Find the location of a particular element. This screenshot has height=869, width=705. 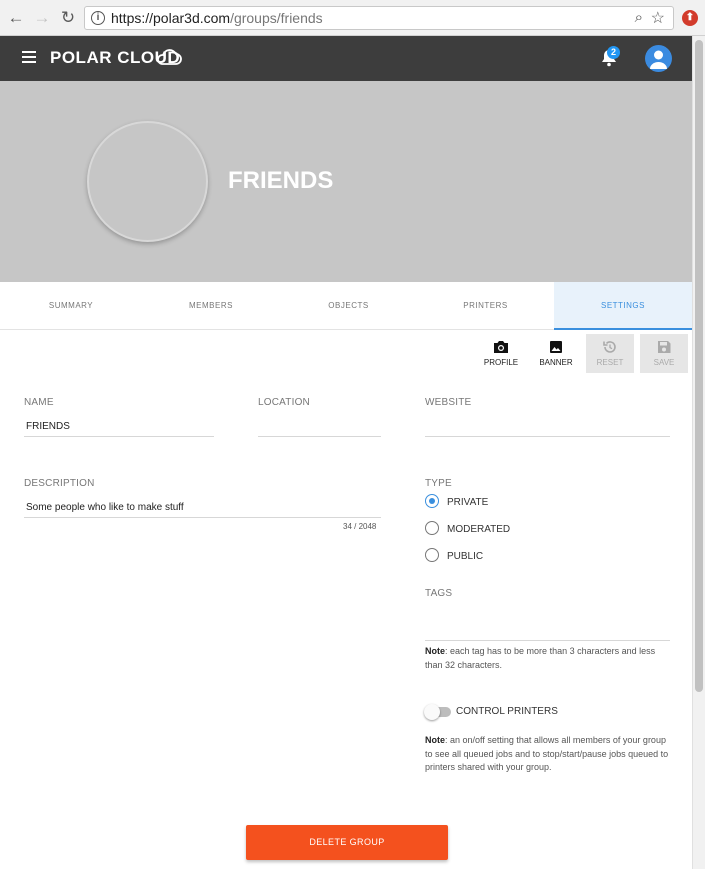

type-moderated-label: MODERATED is located at coordinates (478, 529).